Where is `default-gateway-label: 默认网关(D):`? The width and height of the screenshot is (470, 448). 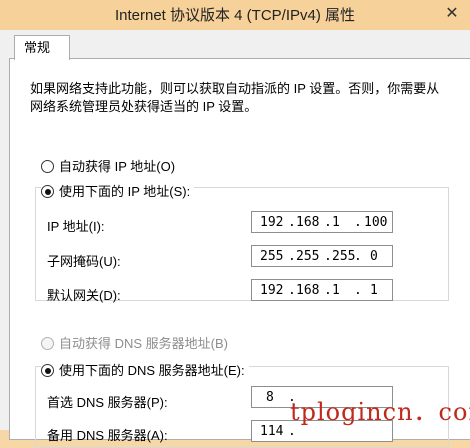 default-gateway-label: 默认网关(D): is located at coordinates (84, 295).